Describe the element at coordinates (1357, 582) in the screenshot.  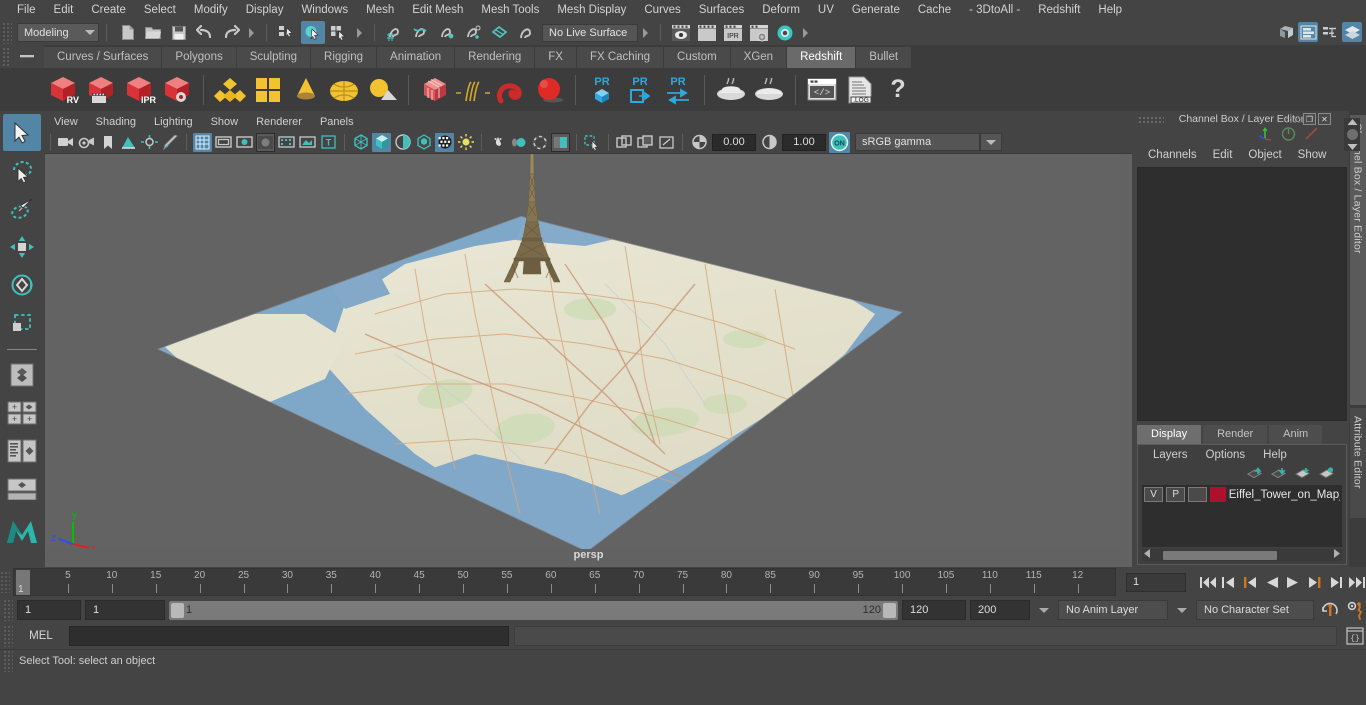
I see `go-to-end-icon` at that location.